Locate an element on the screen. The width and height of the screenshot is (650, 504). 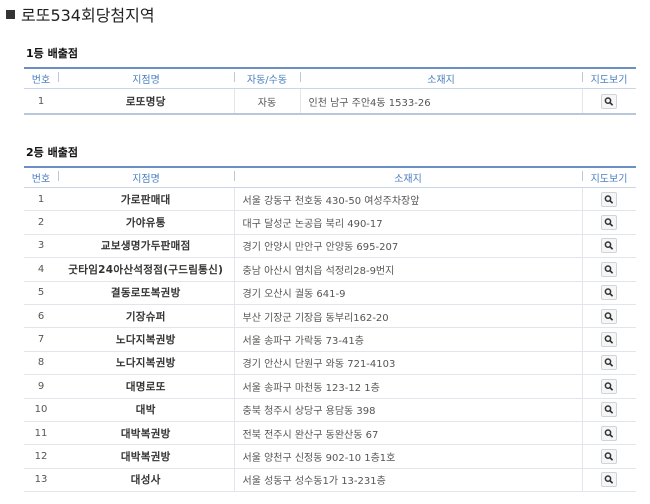
page-title: 로또534회당첨지역 is located at coordinates (80, 14).